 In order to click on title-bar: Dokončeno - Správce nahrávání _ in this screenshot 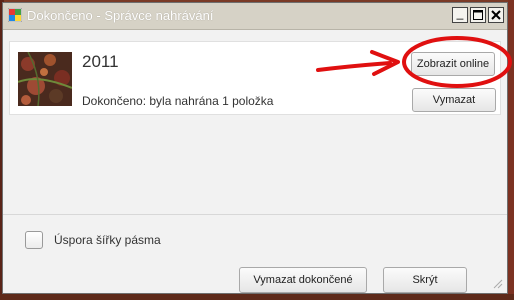, I will do `click(255, 16)`.